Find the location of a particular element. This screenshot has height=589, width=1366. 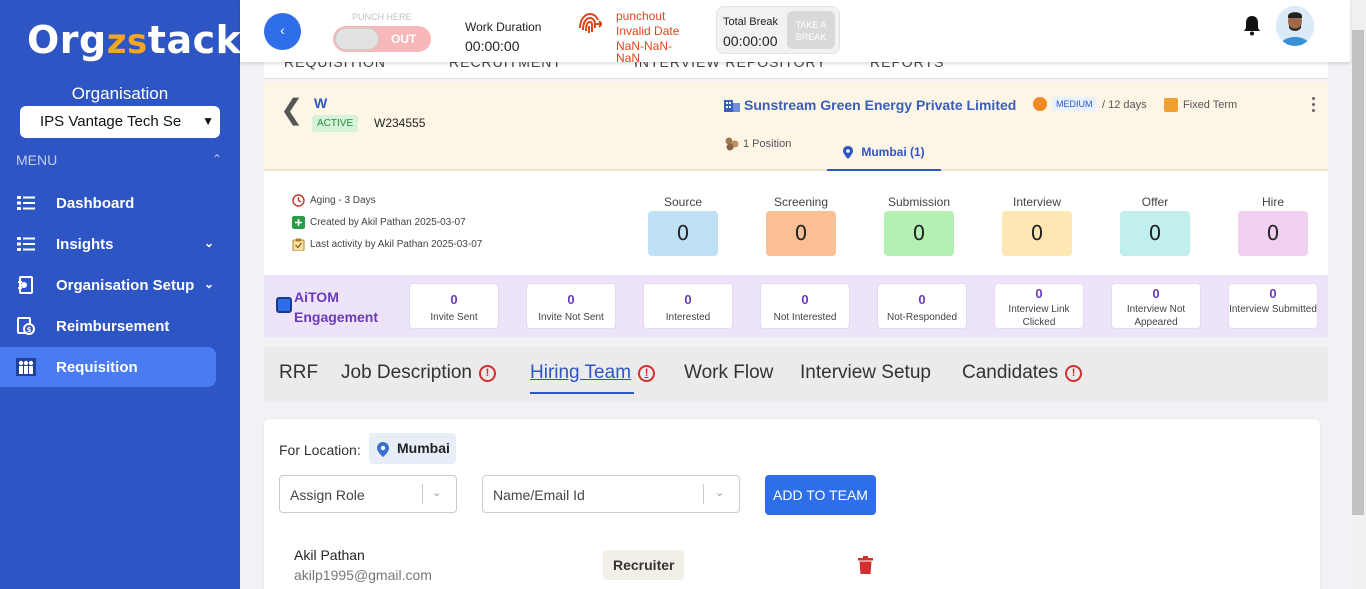

location-chip-label: Mumbai is located at coordinates (423, 448).